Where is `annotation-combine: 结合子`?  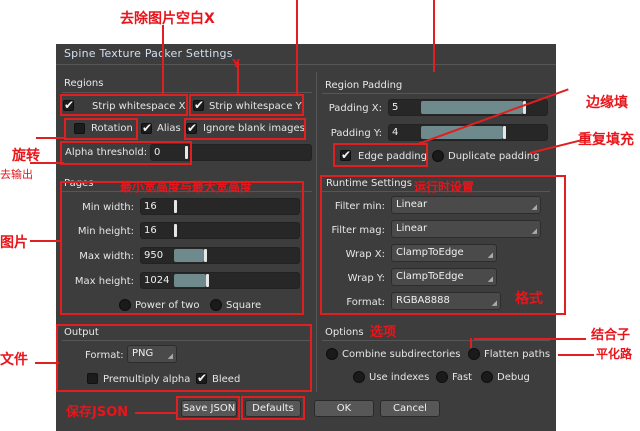
annotation-combine: 结合子 is located at coordinates (611, 335).